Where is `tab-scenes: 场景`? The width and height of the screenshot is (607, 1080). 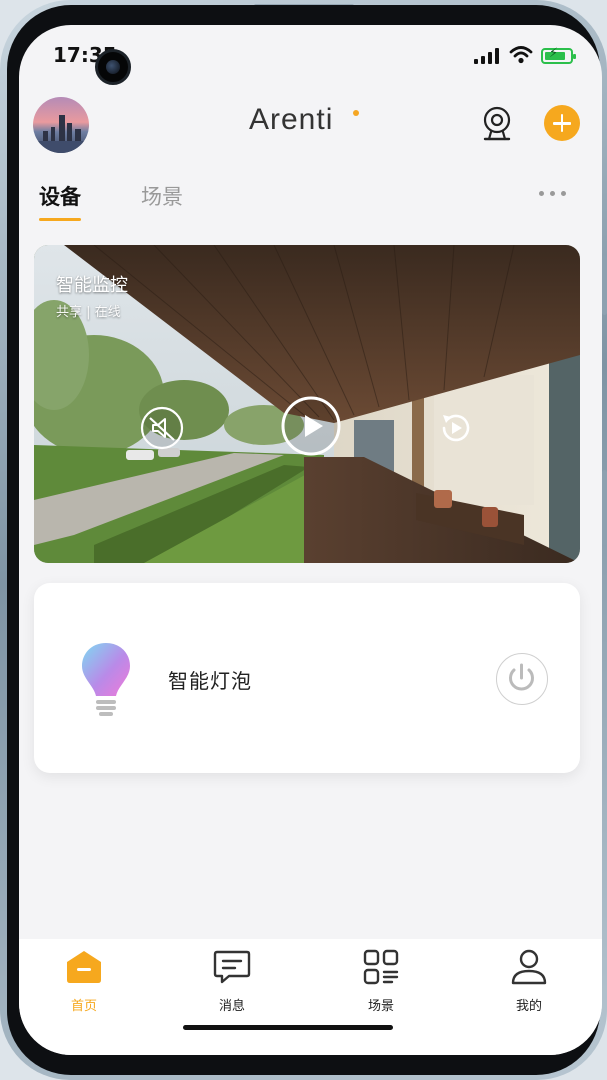 tab-scenes: 场景 is located at coordinates (162, 196).